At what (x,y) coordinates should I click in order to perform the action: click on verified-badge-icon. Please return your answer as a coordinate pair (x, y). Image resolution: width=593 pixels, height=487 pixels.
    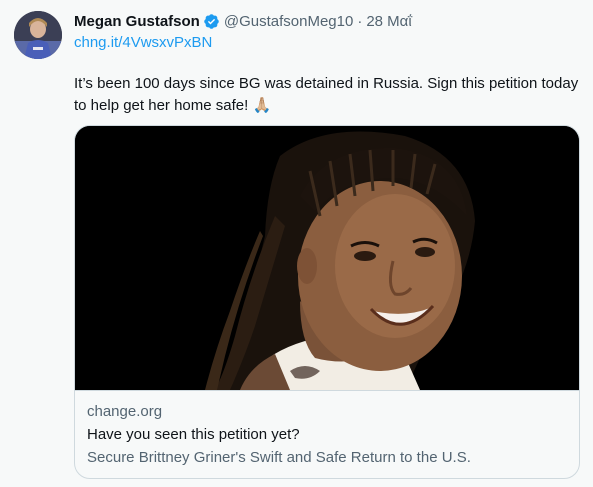
    Looking at the image, I should click on (211, 21).